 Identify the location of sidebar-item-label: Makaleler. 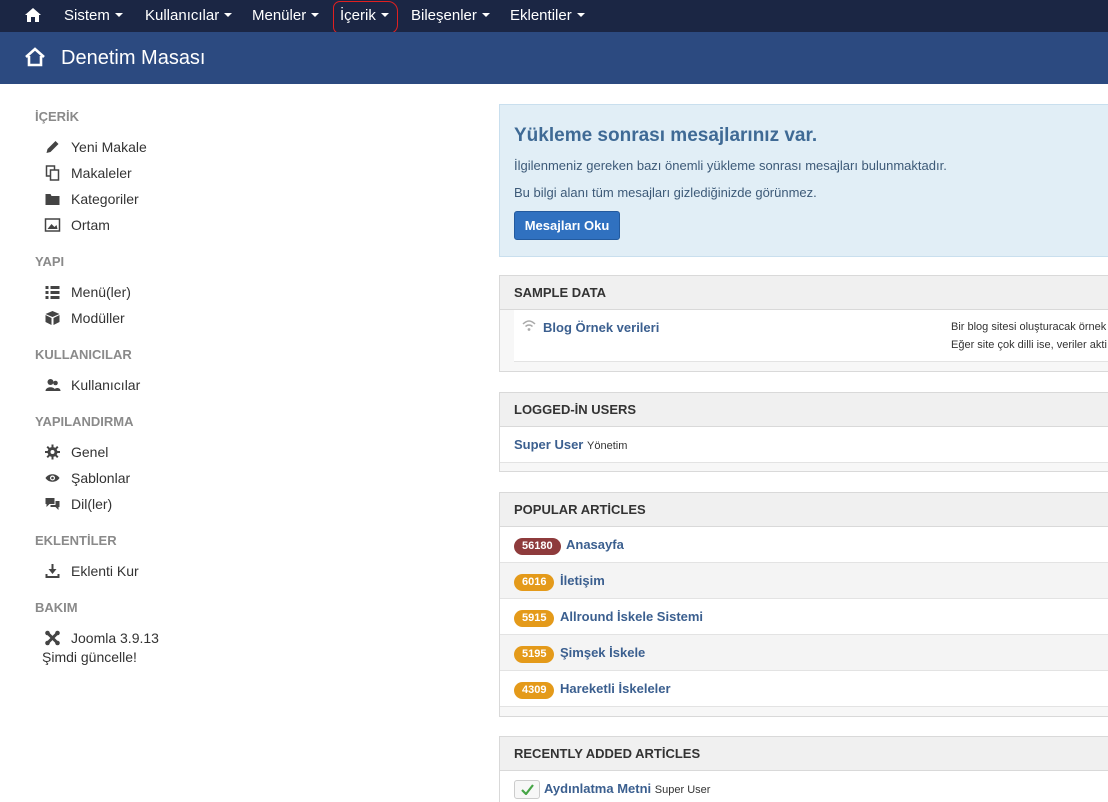
(101, 173).